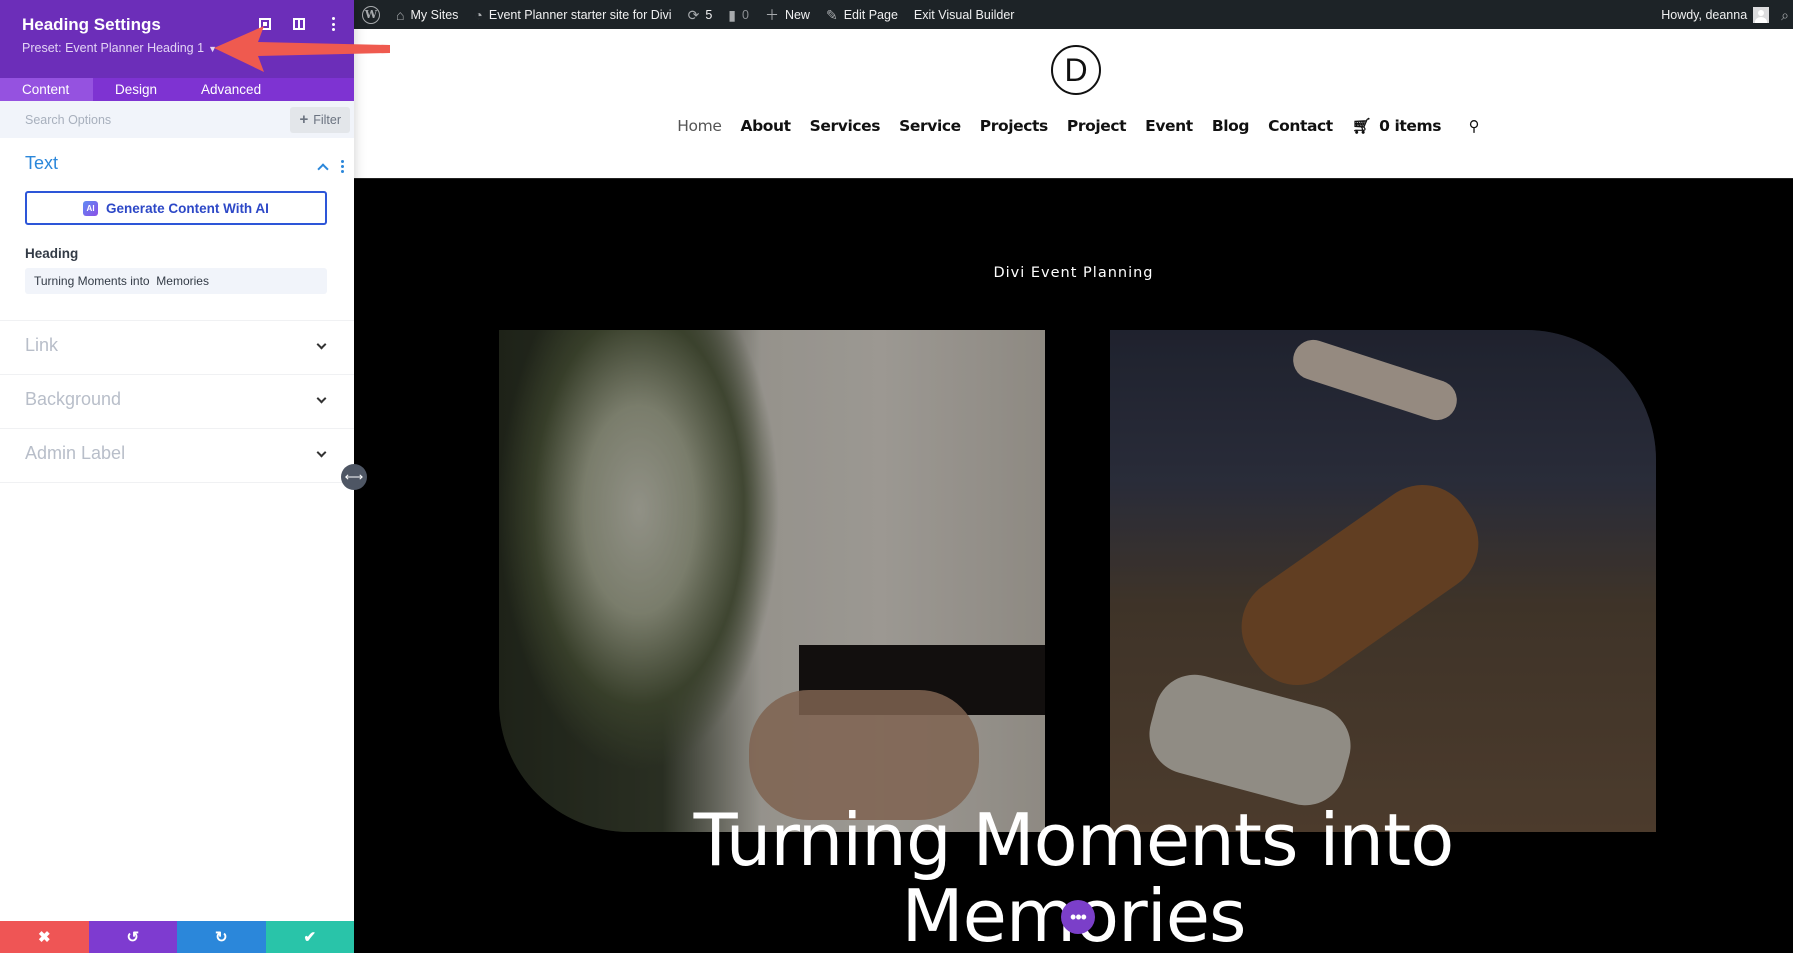 This screenshot has width=1793, height=953. What do you see at coordinates (113, 48) in the screenshot?
I see `preset-label: Preset: Event Planner Heading 1` at bounding box center [113, 48].